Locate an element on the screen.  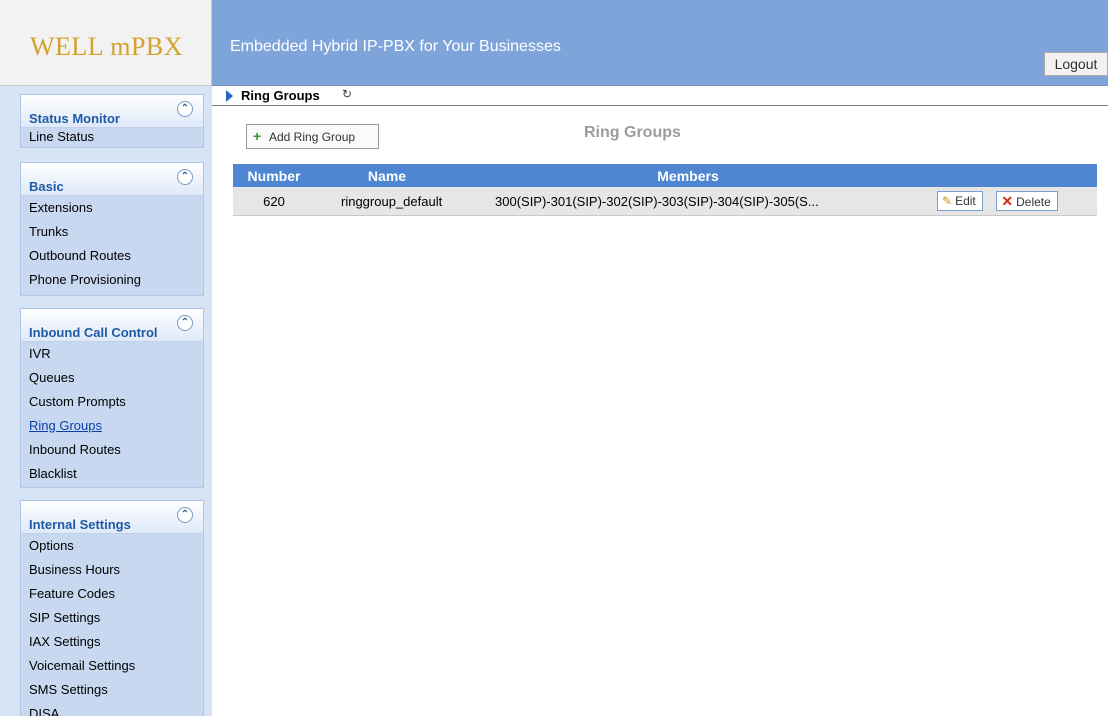
row-name: ringgroup_default is located at coordinates (387, 201).